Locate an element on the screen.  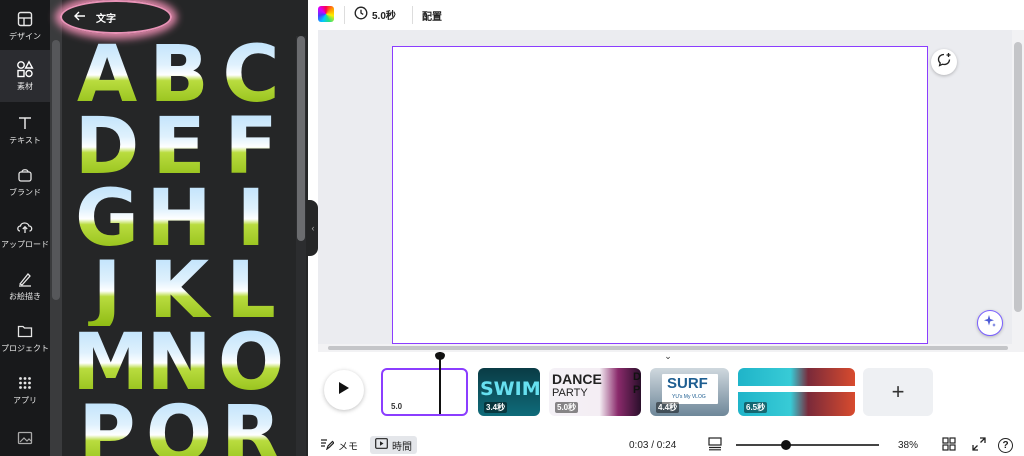
folder-icon is located at coordinates (25, 331).